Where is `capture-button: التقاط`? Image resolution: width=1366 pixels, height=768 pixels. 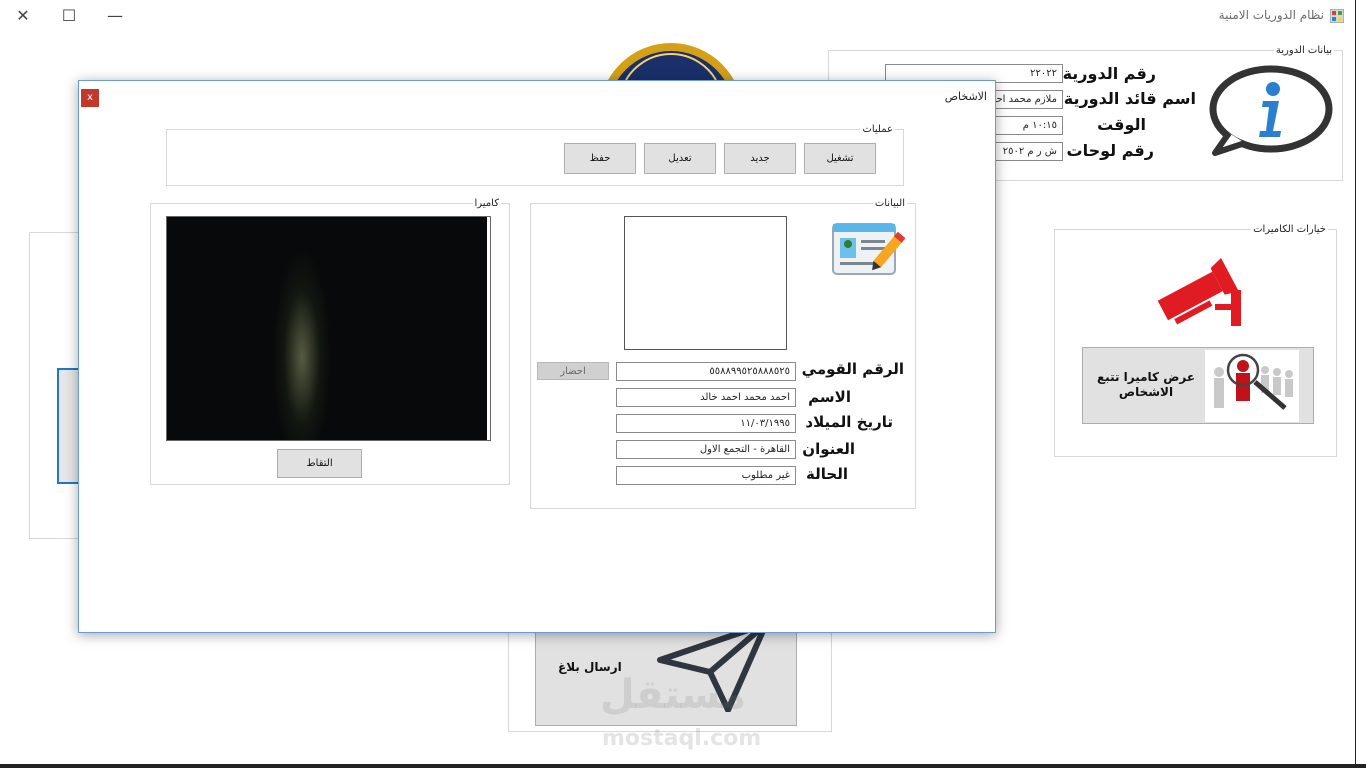 capture-button: التقاط is located at coordinates (319, 463).